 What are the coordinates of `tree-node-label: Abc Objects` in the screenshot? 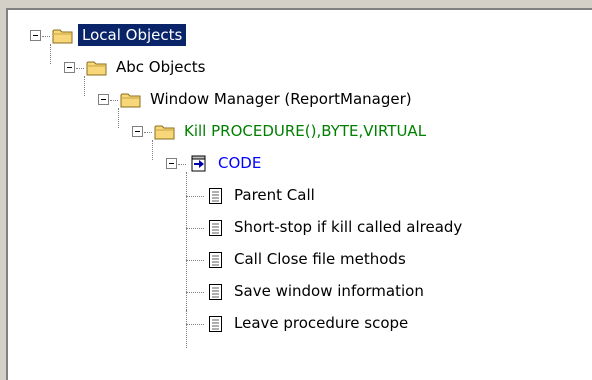 It's located at (161, 67).